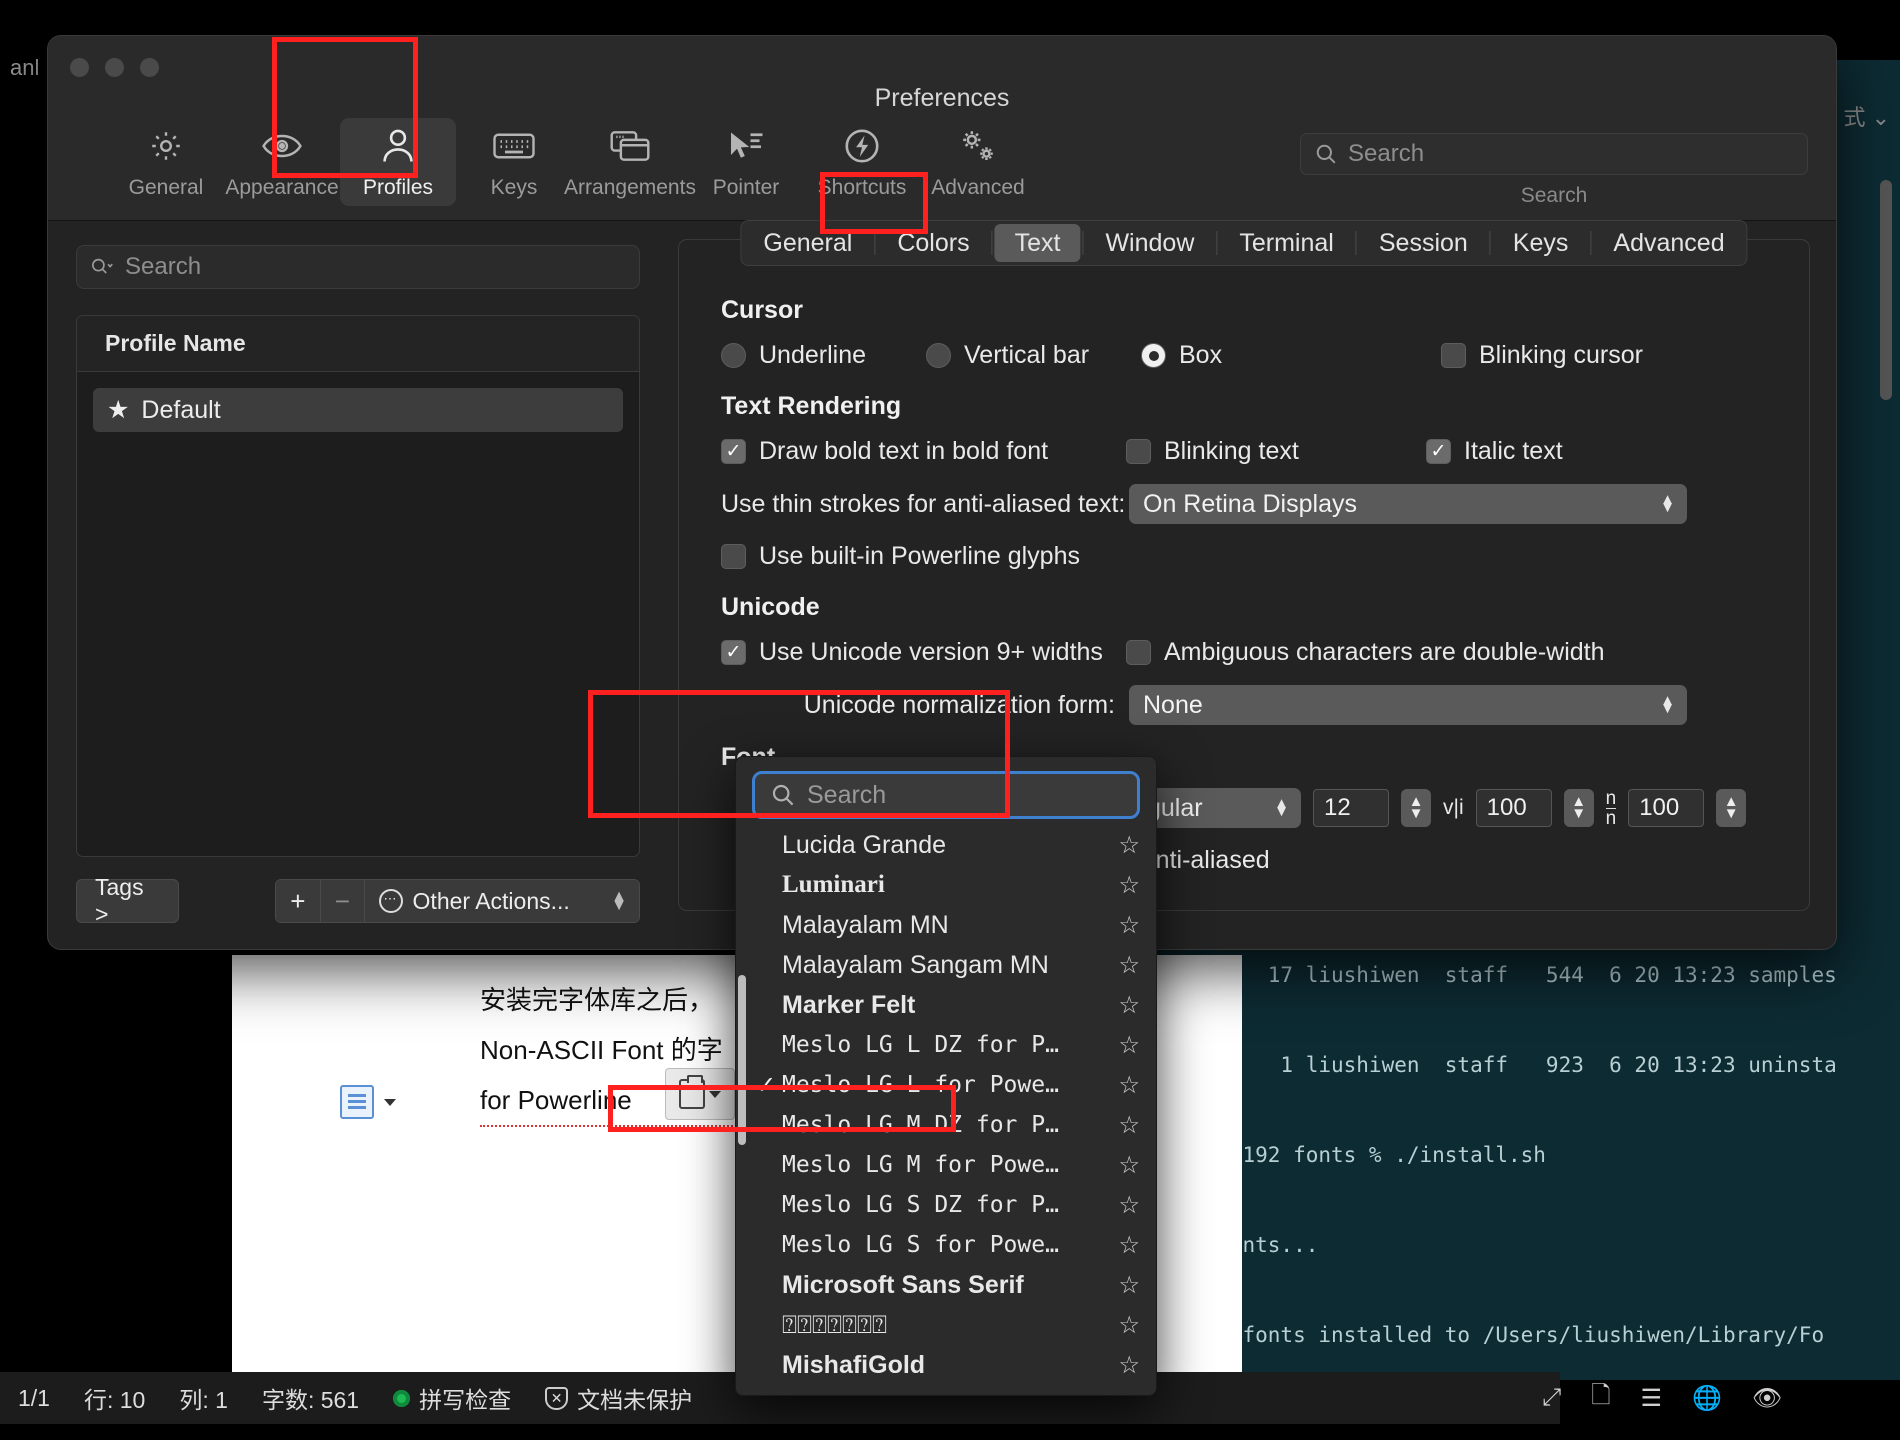 This screenshot has height=1440, width=1900. I want to click on ambiguous-chars-checkbox: Ambiguous characters are double-width, so click(1365, 652).